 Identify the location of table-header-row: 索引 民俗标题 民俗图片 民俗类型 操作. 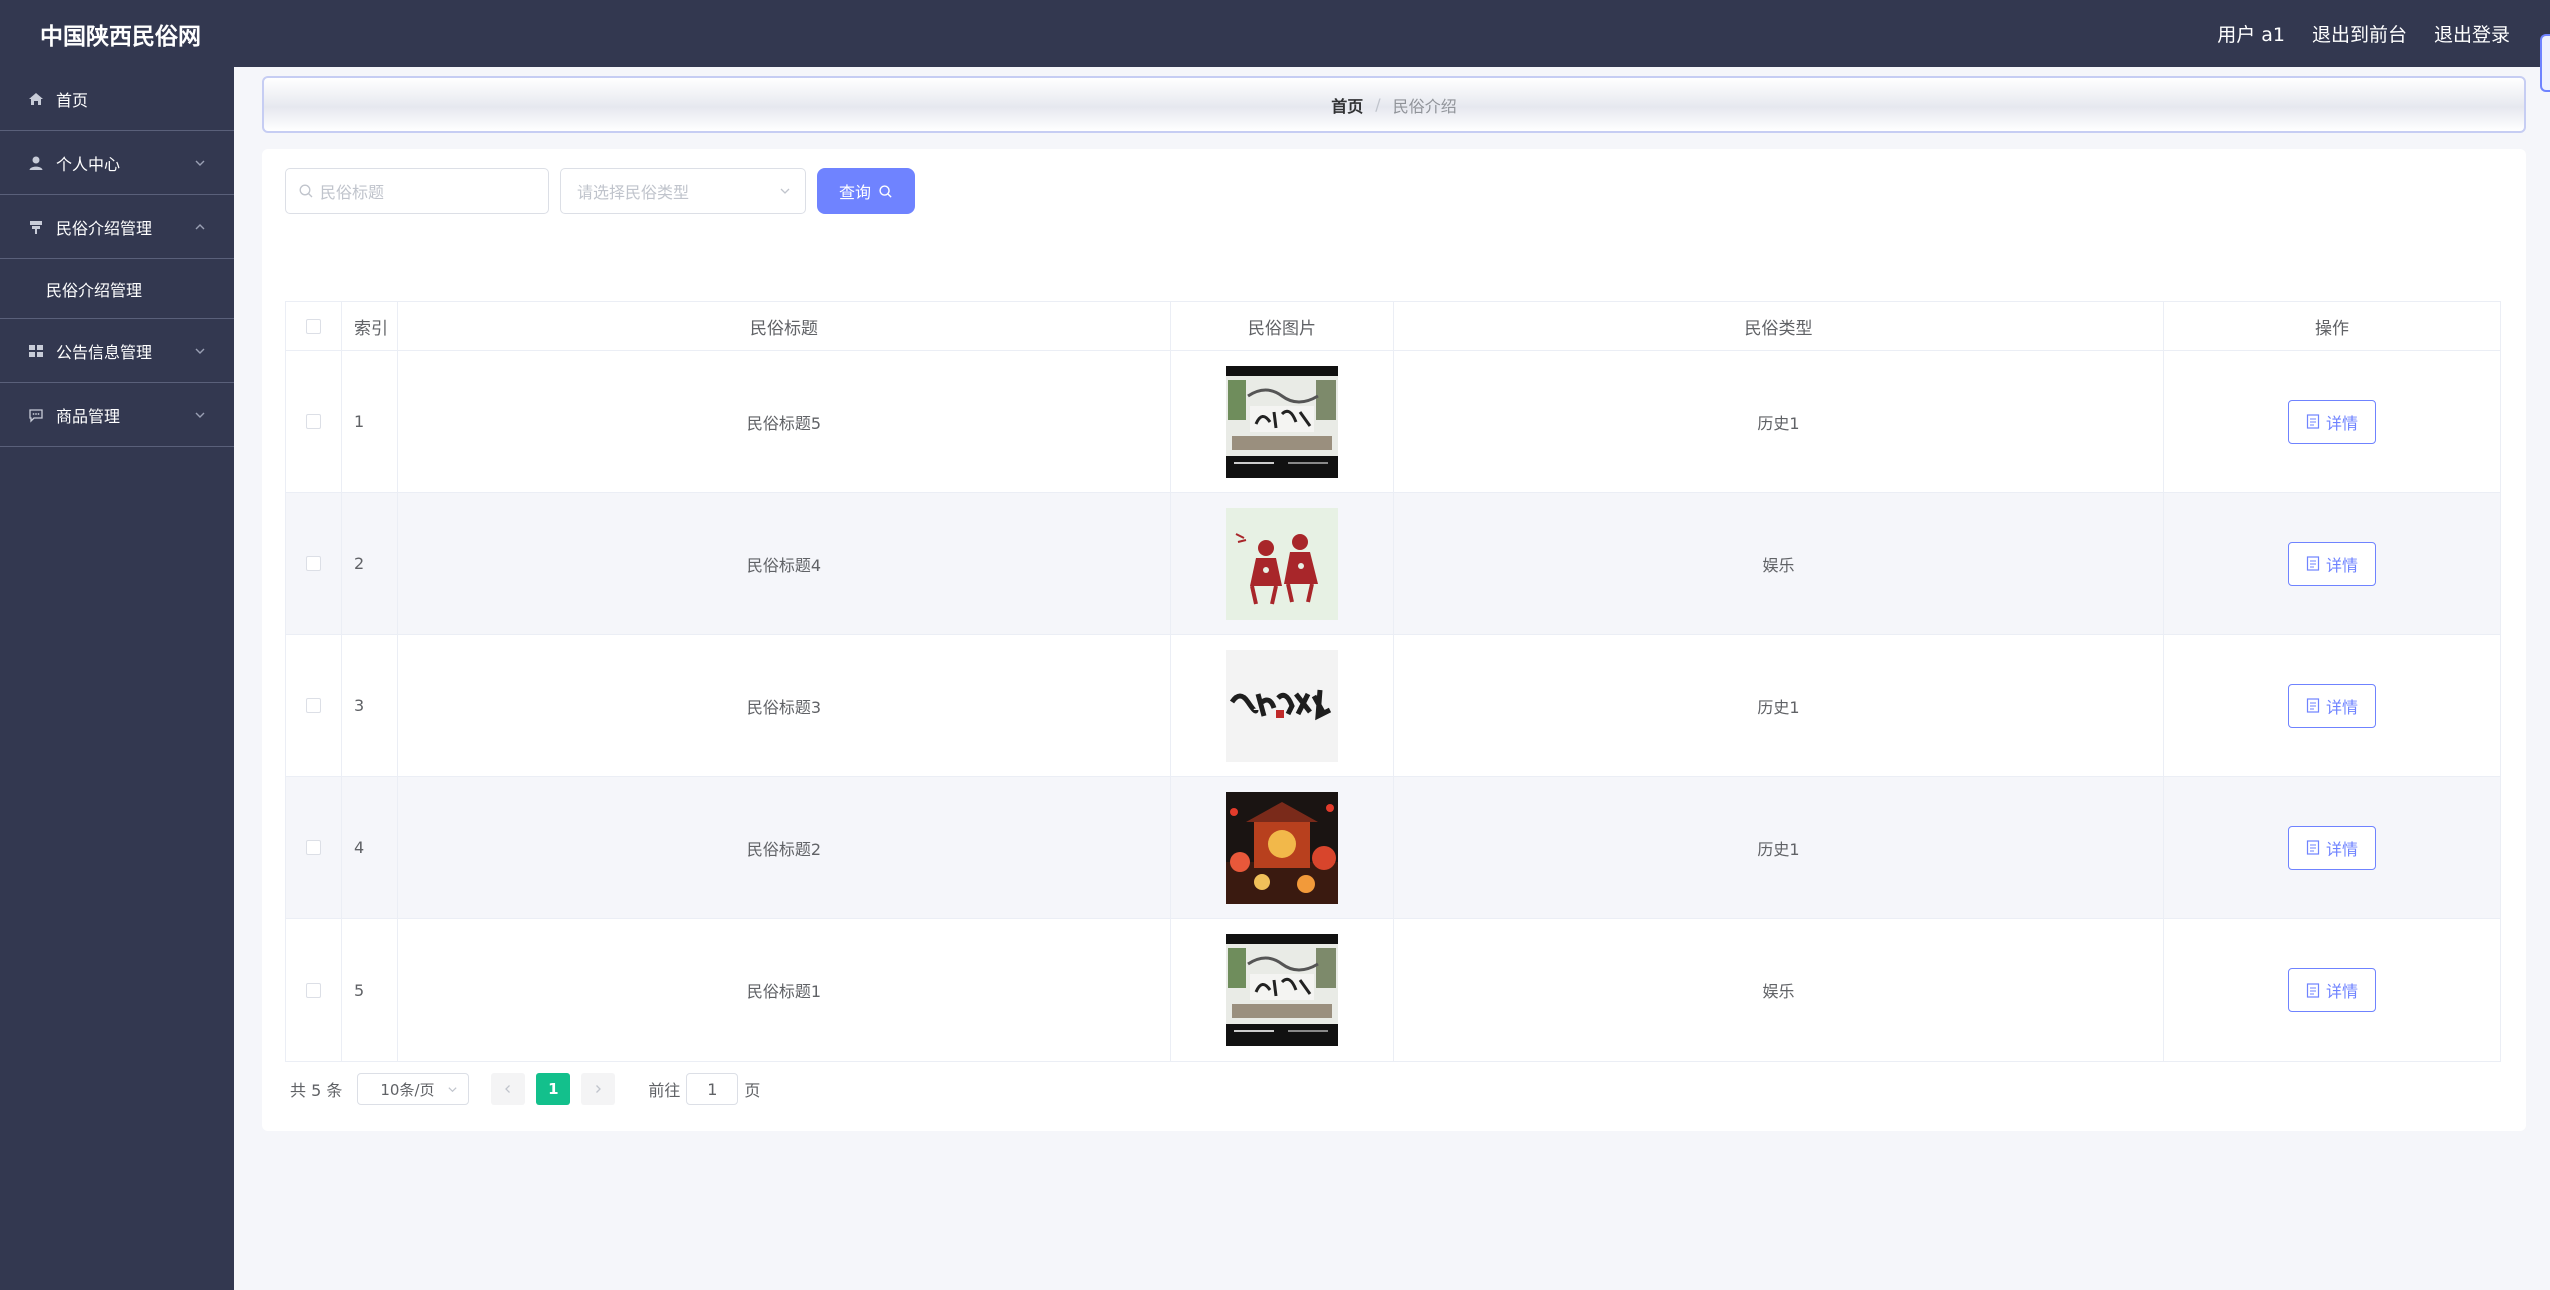
(1393, 326).